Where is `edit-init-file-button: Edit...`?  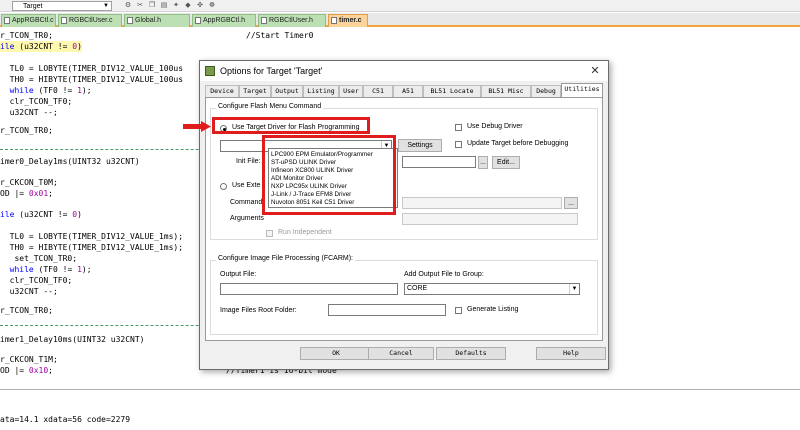 edit-init-file-button: Edit... is located at coordinates (506, 162).